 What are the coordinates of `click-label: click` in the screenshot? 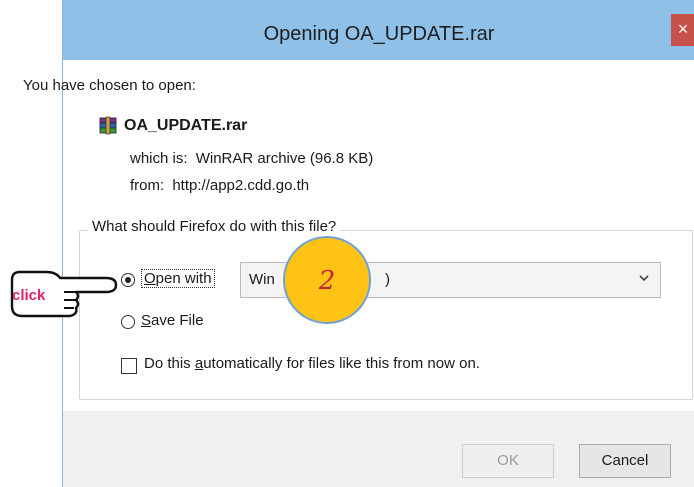 It's located at (29, 295).